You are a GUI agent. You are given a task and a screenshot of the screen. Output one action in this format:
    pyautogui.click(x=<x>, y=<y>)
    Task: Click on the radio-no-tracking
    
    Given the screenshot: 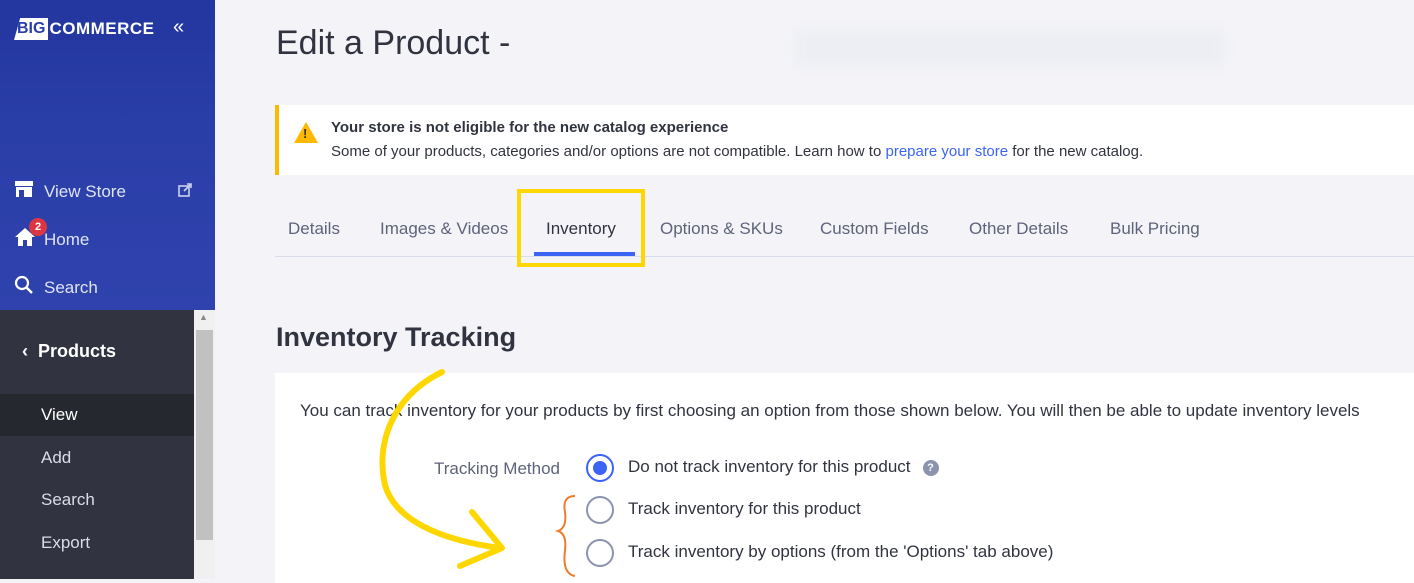 What is the action you would take?
    pyautogui.click(x=600, y=468)
    